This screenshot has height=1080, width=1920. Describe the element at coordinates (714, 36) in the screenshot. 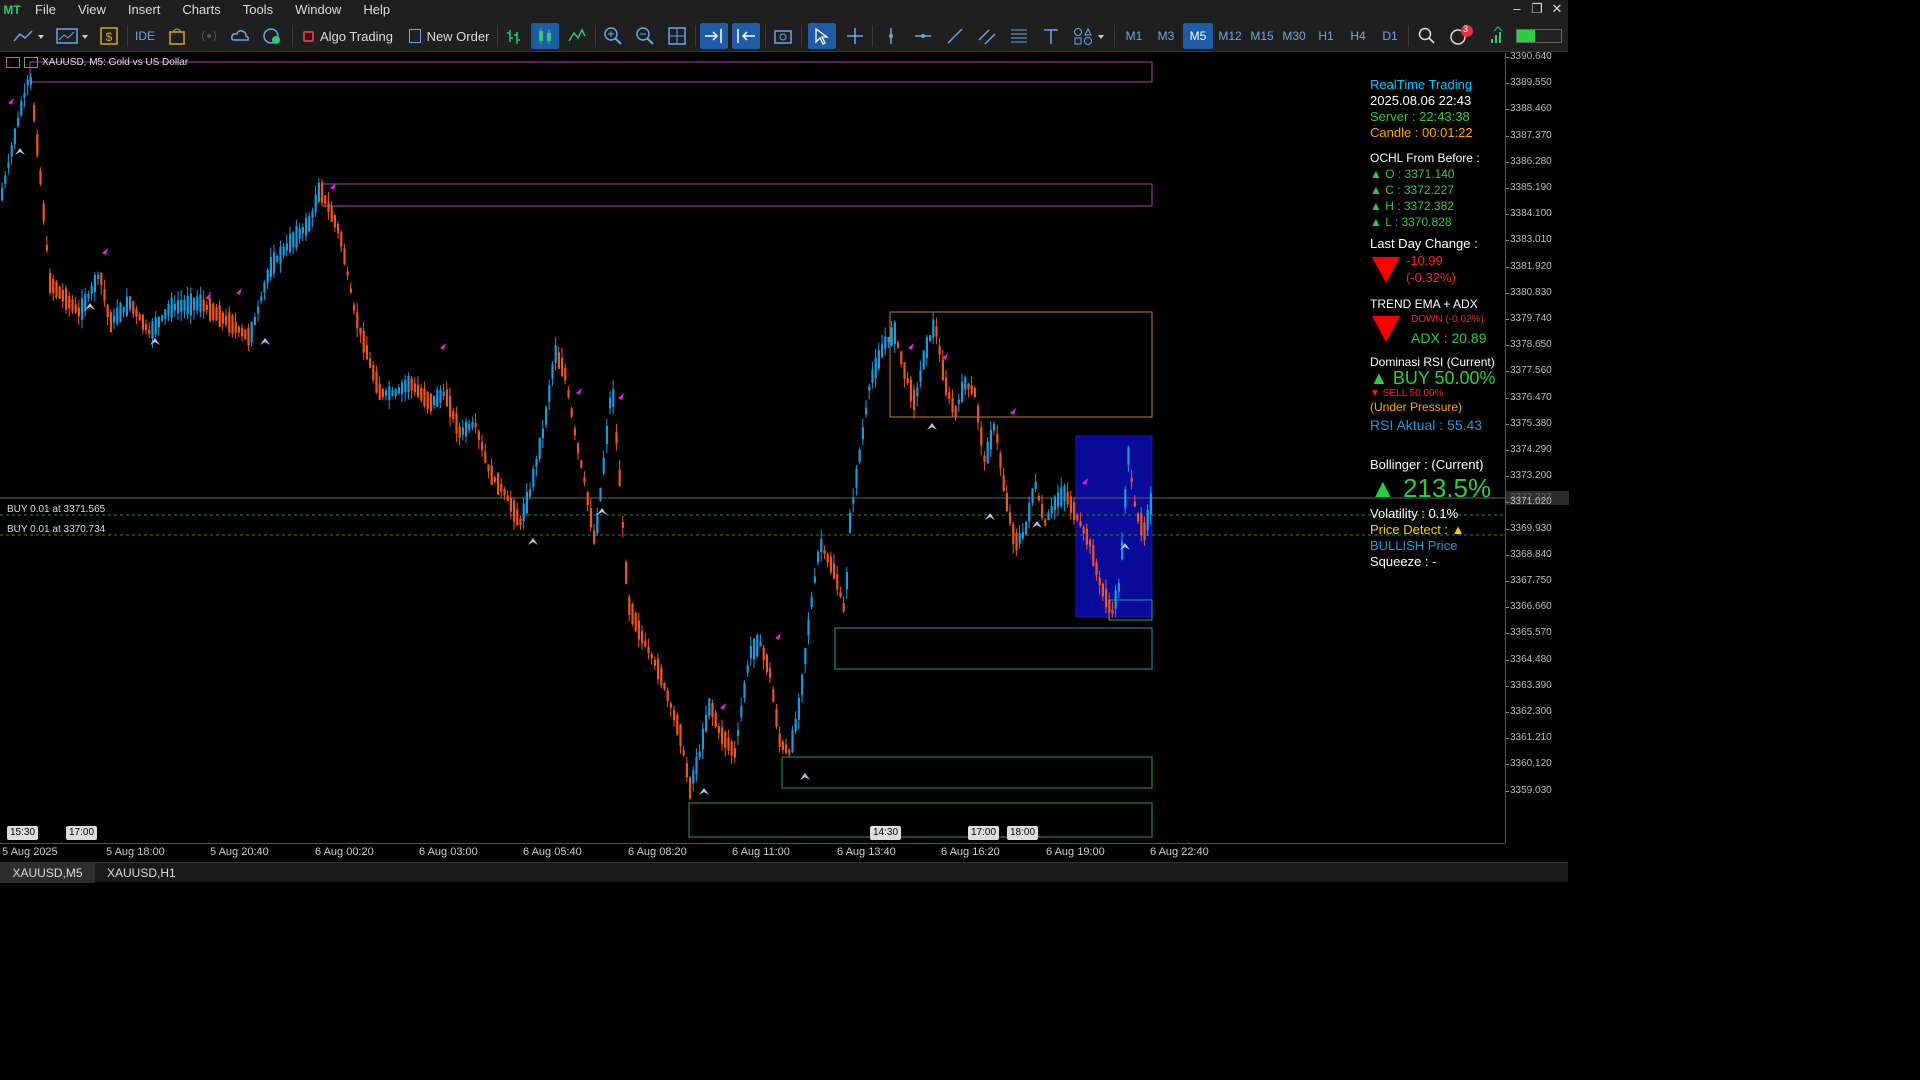

I see `auto-scroll-icon` at that location.